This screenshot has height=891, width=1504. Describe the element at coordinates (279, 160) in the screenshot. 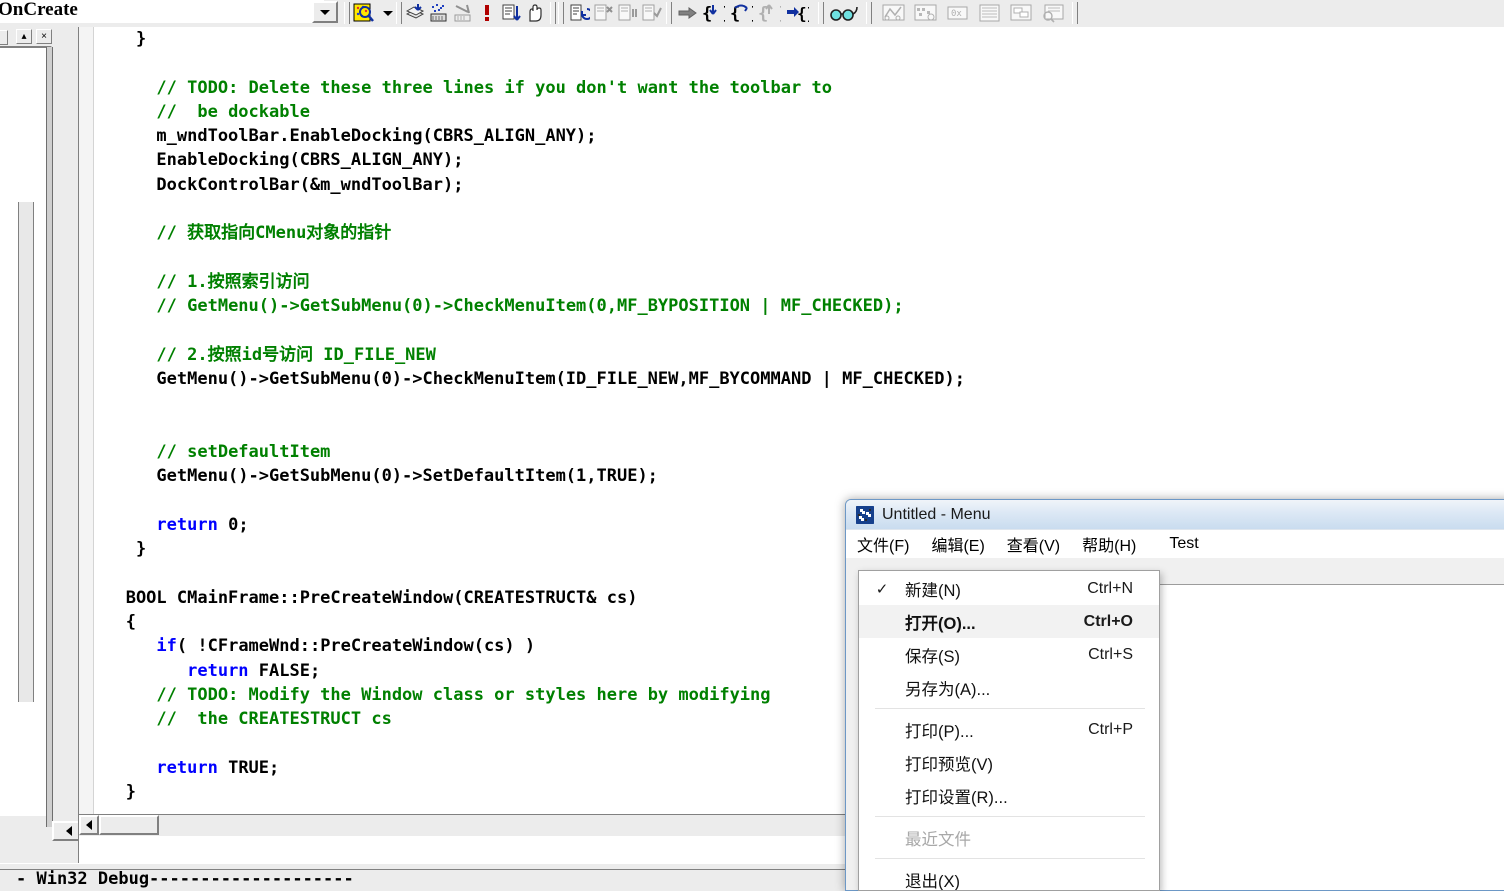

I see `code-line: EnableDocking(CBRS_ALIGN_ANY);` at that location.